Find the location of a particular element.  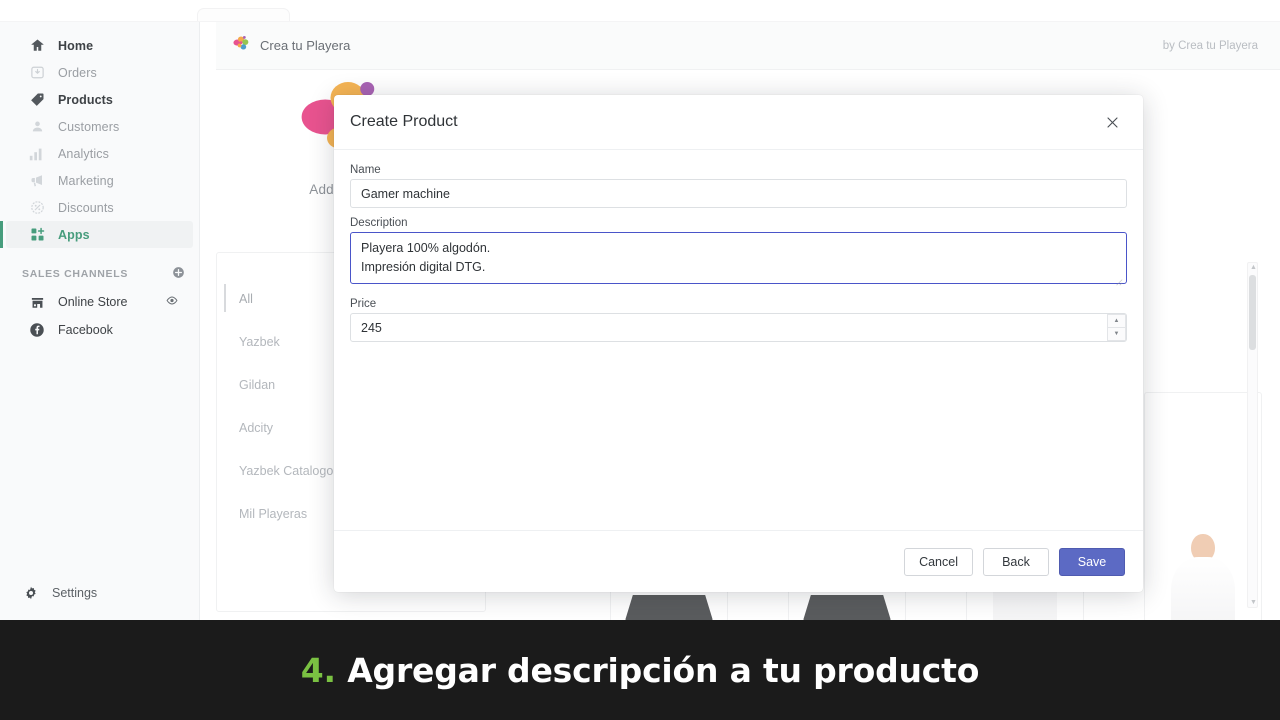

sidebar-item-discounts: Discounts is located at coordinates (99, 207).